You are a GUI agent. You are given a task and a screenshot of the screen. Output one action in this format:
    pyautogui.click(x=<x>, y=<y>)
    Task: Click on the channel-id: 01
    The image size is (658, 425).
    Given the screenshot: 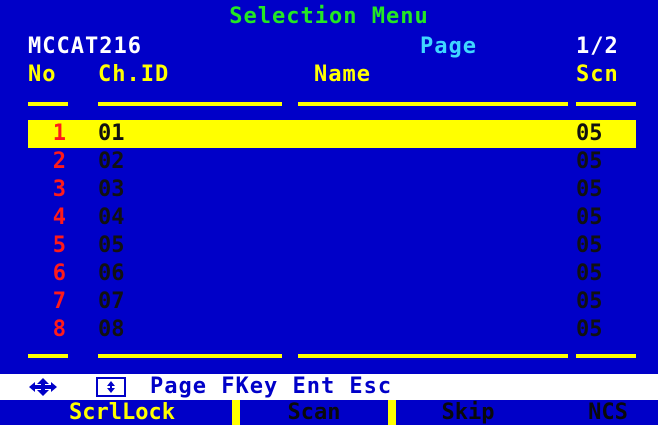 What is the action you would take?
    pyautogui.click(x=111, y=133)
    